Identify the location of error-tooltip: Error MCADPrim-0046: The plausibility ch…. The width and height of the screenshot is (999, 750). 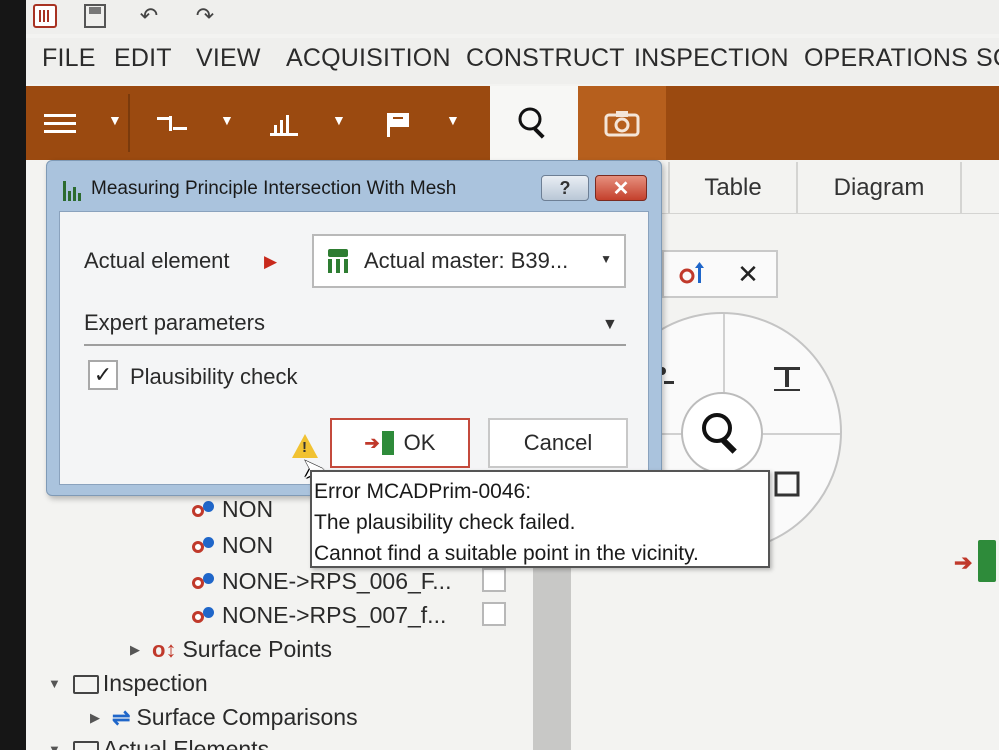
(540, 519).